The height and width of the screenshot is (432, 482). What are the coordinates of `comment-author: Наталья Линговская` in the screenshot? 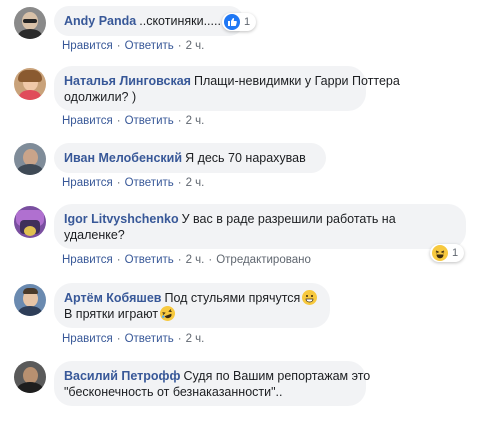 It's located at (127, 81).